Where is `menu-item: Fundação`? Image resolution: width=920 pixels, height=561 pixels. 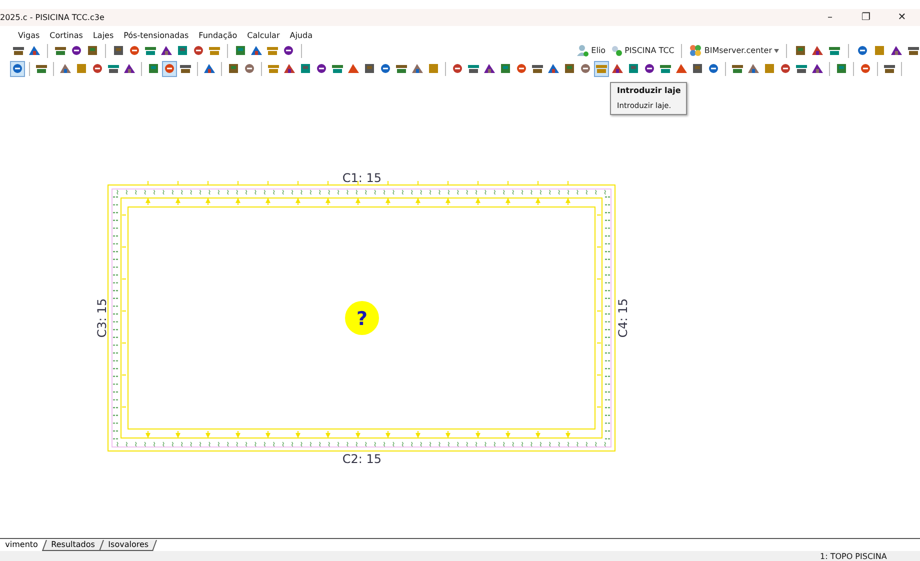
menu-item: Fundação is located at coordinates (218, 35).